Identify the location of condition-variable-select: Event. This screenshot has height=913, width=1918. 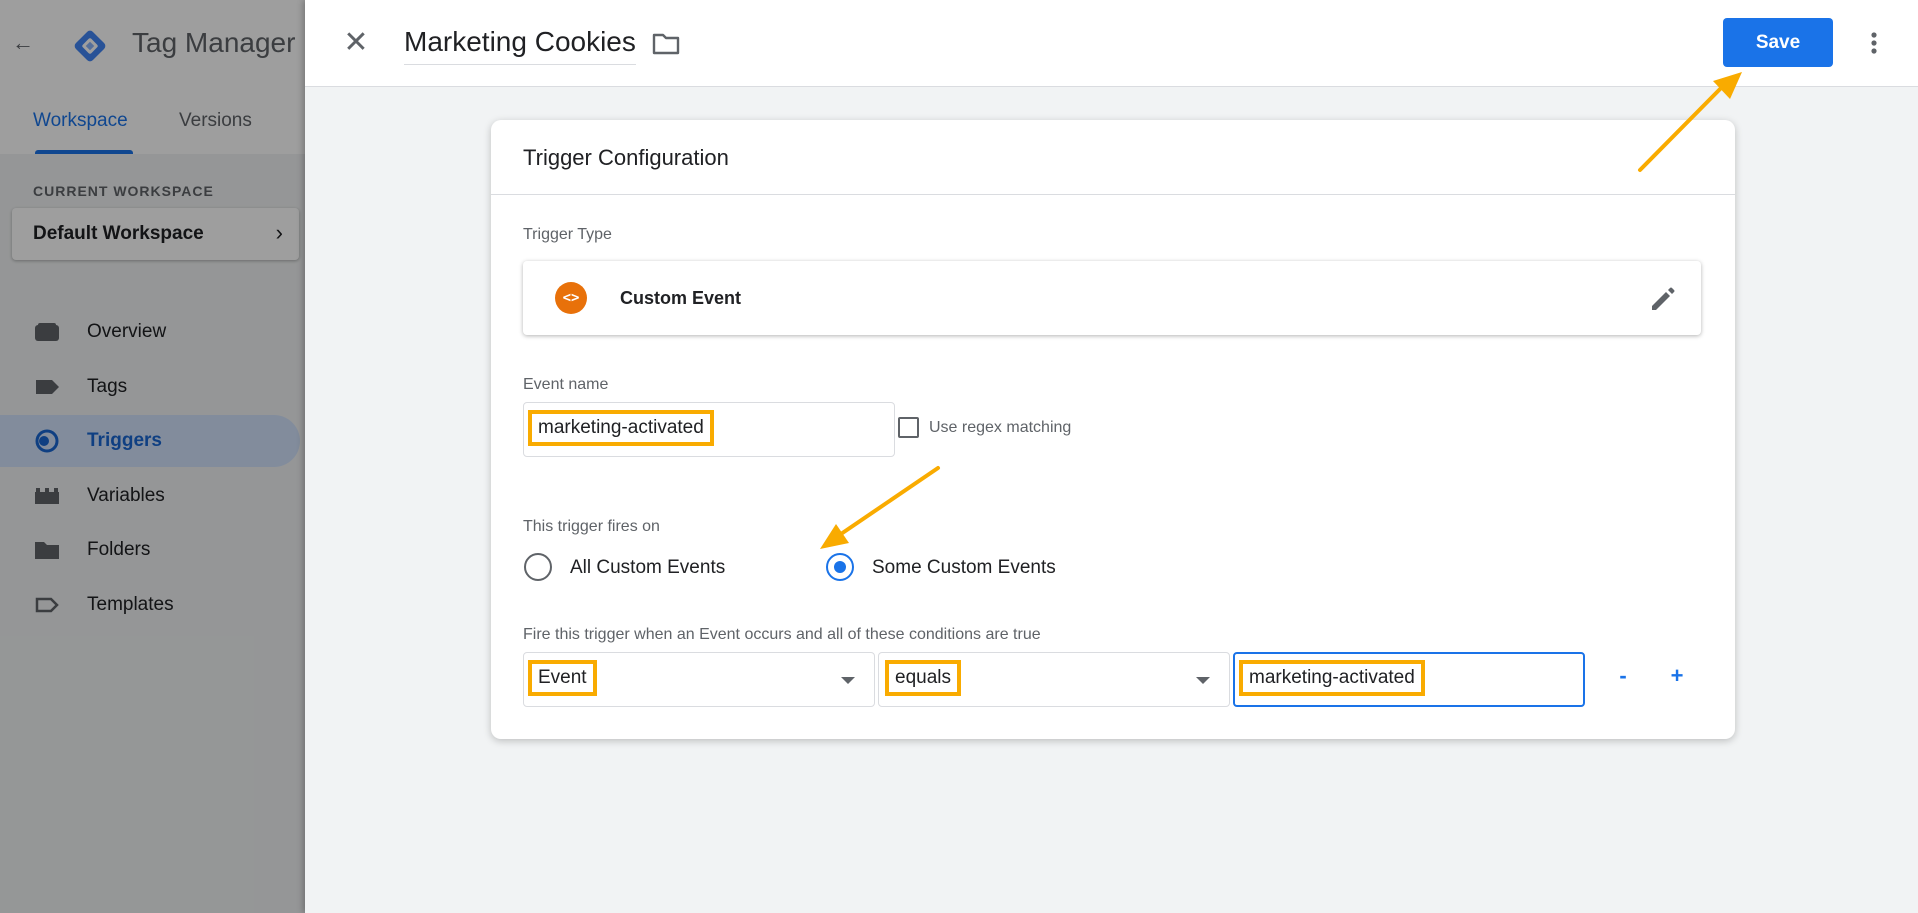
(699, 679).